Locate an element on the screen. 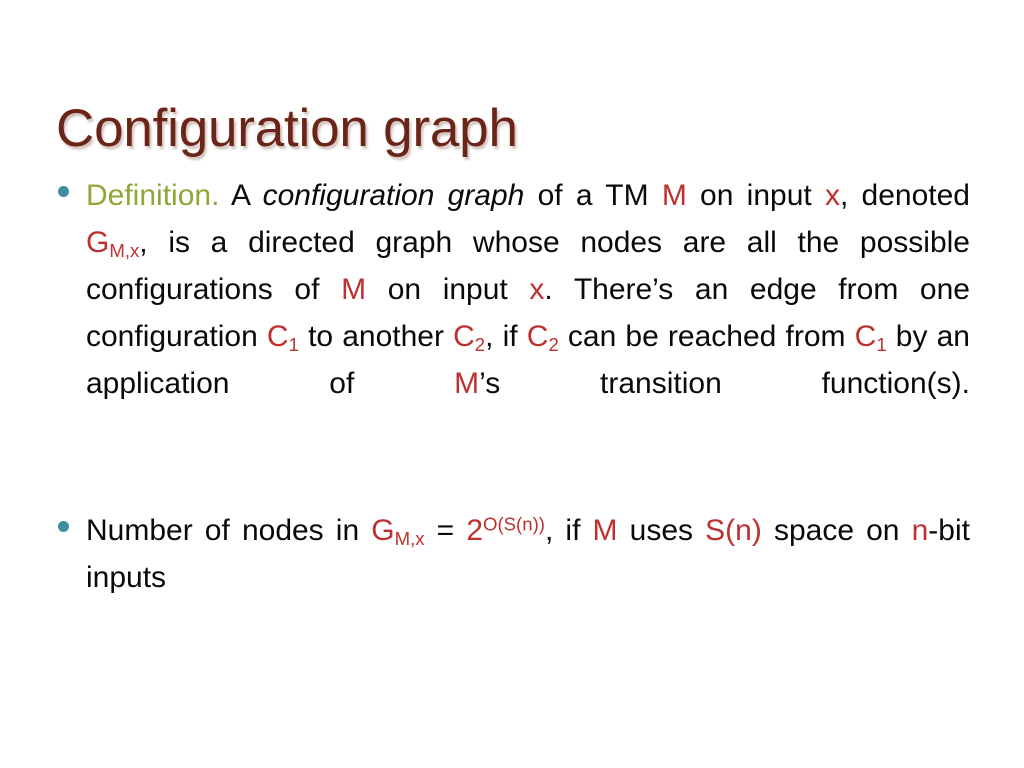 This screenshot has width=1024, height=768. text-on-input-1: on input is located at coordinates (755, 195).